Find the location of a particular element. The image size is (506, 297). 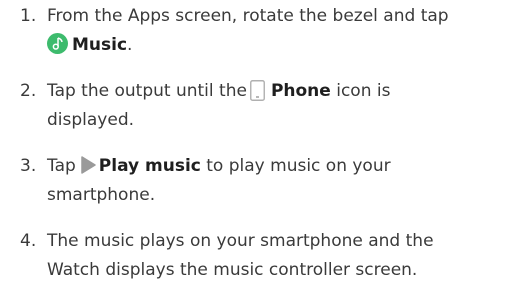

step-number: 3. is located at coordinates (28, 166).